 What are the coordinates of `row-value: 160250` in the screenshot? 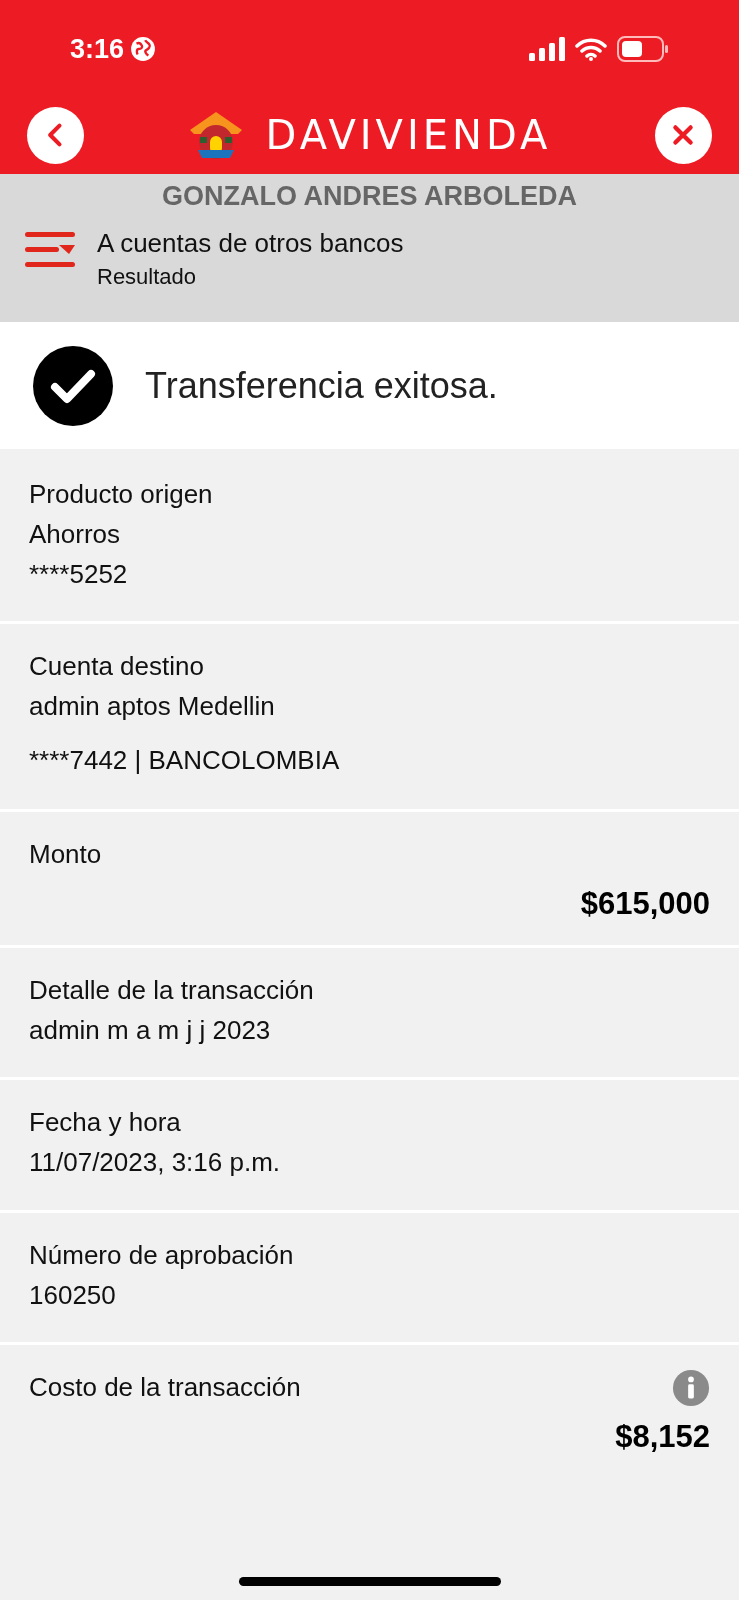 It's located at (73, 1295).